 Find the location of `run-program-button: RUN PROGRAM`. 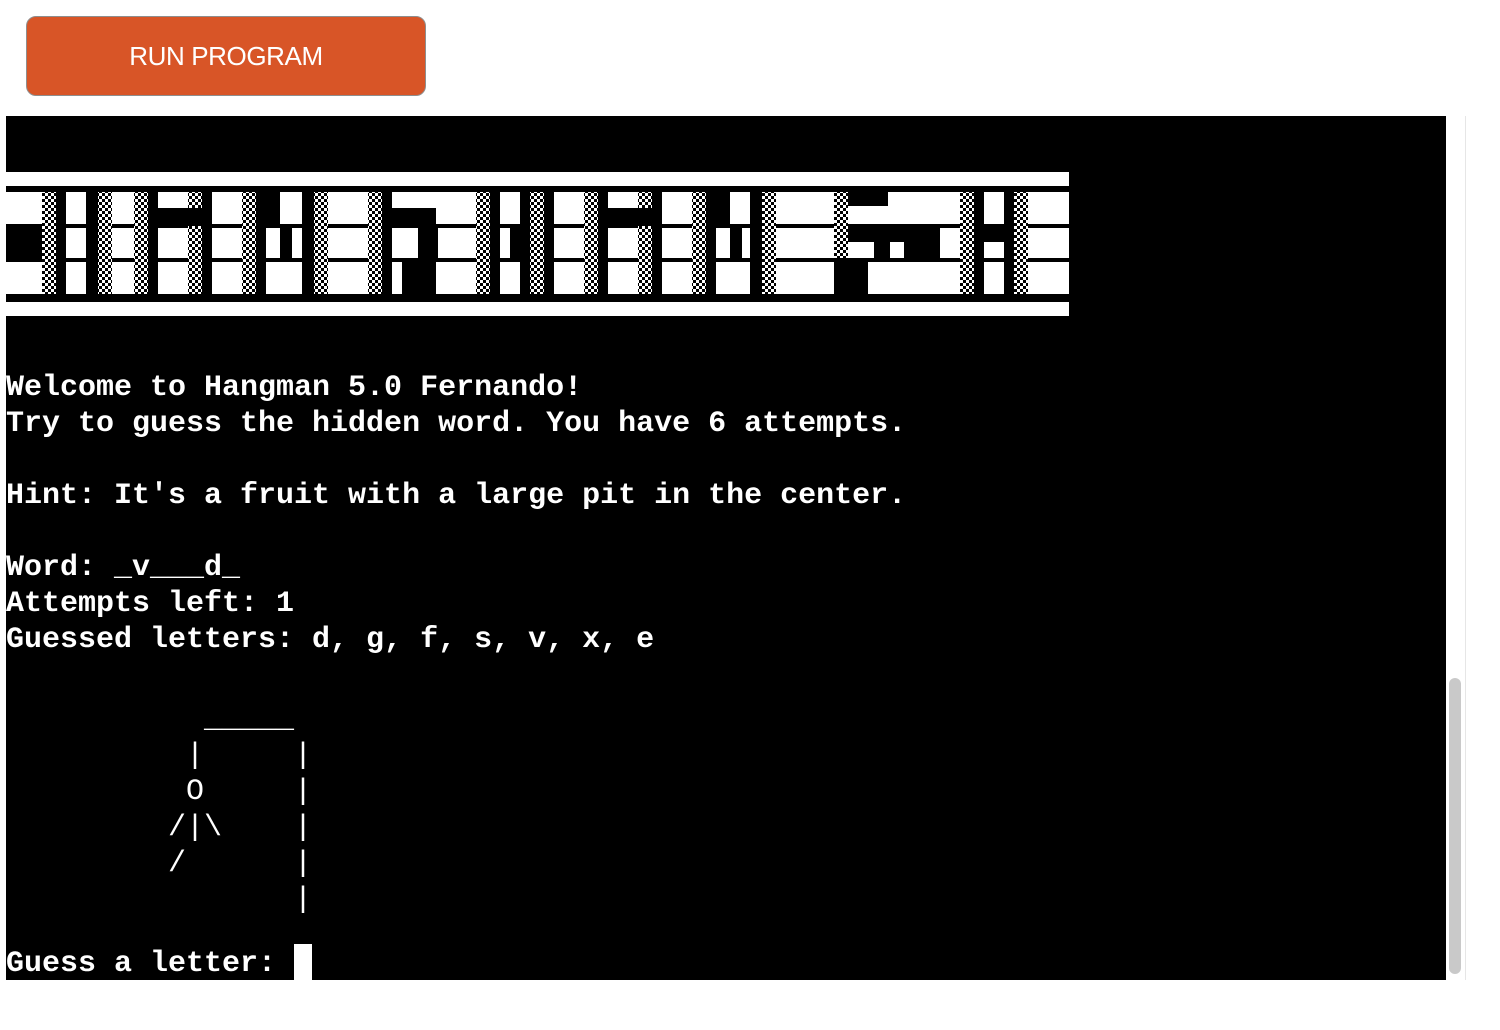

run-program-button: RUN PROGRAM is located at coordinates (226, 56).